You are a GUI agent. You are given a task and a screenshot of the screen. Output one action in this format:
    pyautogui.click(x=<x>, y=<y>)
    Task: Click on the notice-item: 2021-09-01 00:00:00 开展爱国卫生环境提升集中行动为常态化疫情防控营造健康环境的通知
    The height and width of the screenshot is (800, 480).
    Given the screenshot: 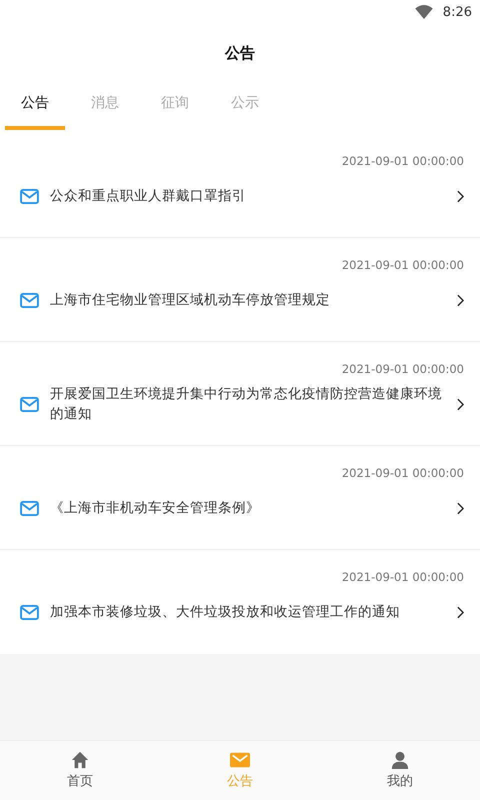 What is the action you would take?
    pyautogui.click(x=240, y=394)
    